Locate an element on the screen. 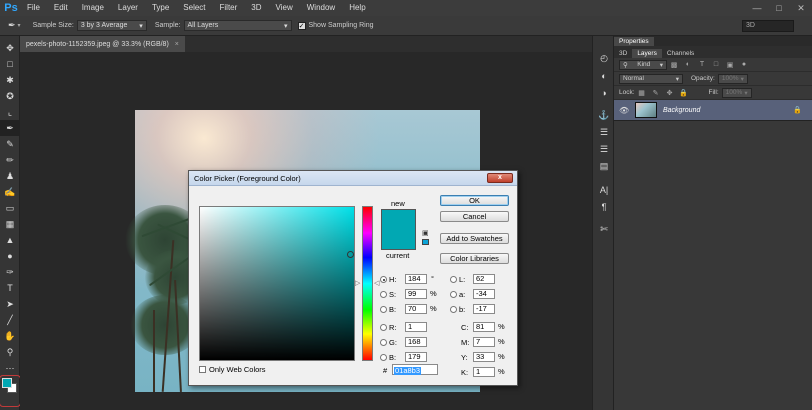 This screenshot has width=812, height=410. marquee-tool-icon: □ is located at coordinates (10, 64).